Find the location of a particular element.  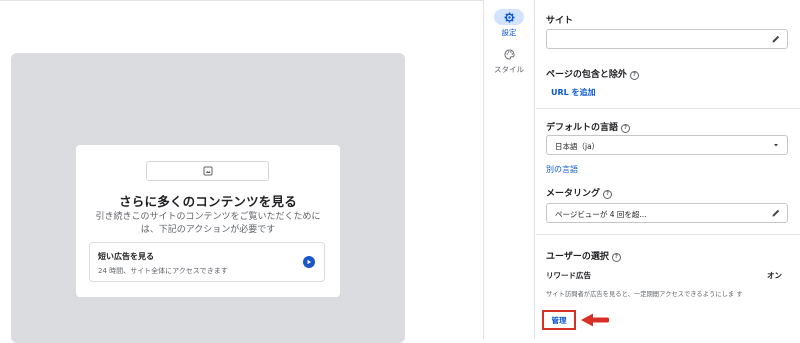

watch-ad-subtitle: 24 時間、サイト全体にアクセスできます is located at coordinates (163, 271).